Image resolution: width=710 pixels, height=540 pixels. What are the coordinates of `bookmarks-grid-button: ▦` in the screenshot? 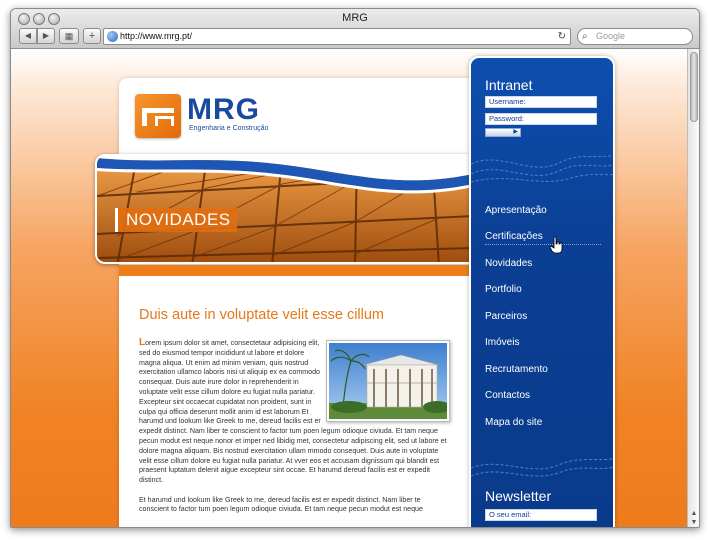 It's located at (69, 36).